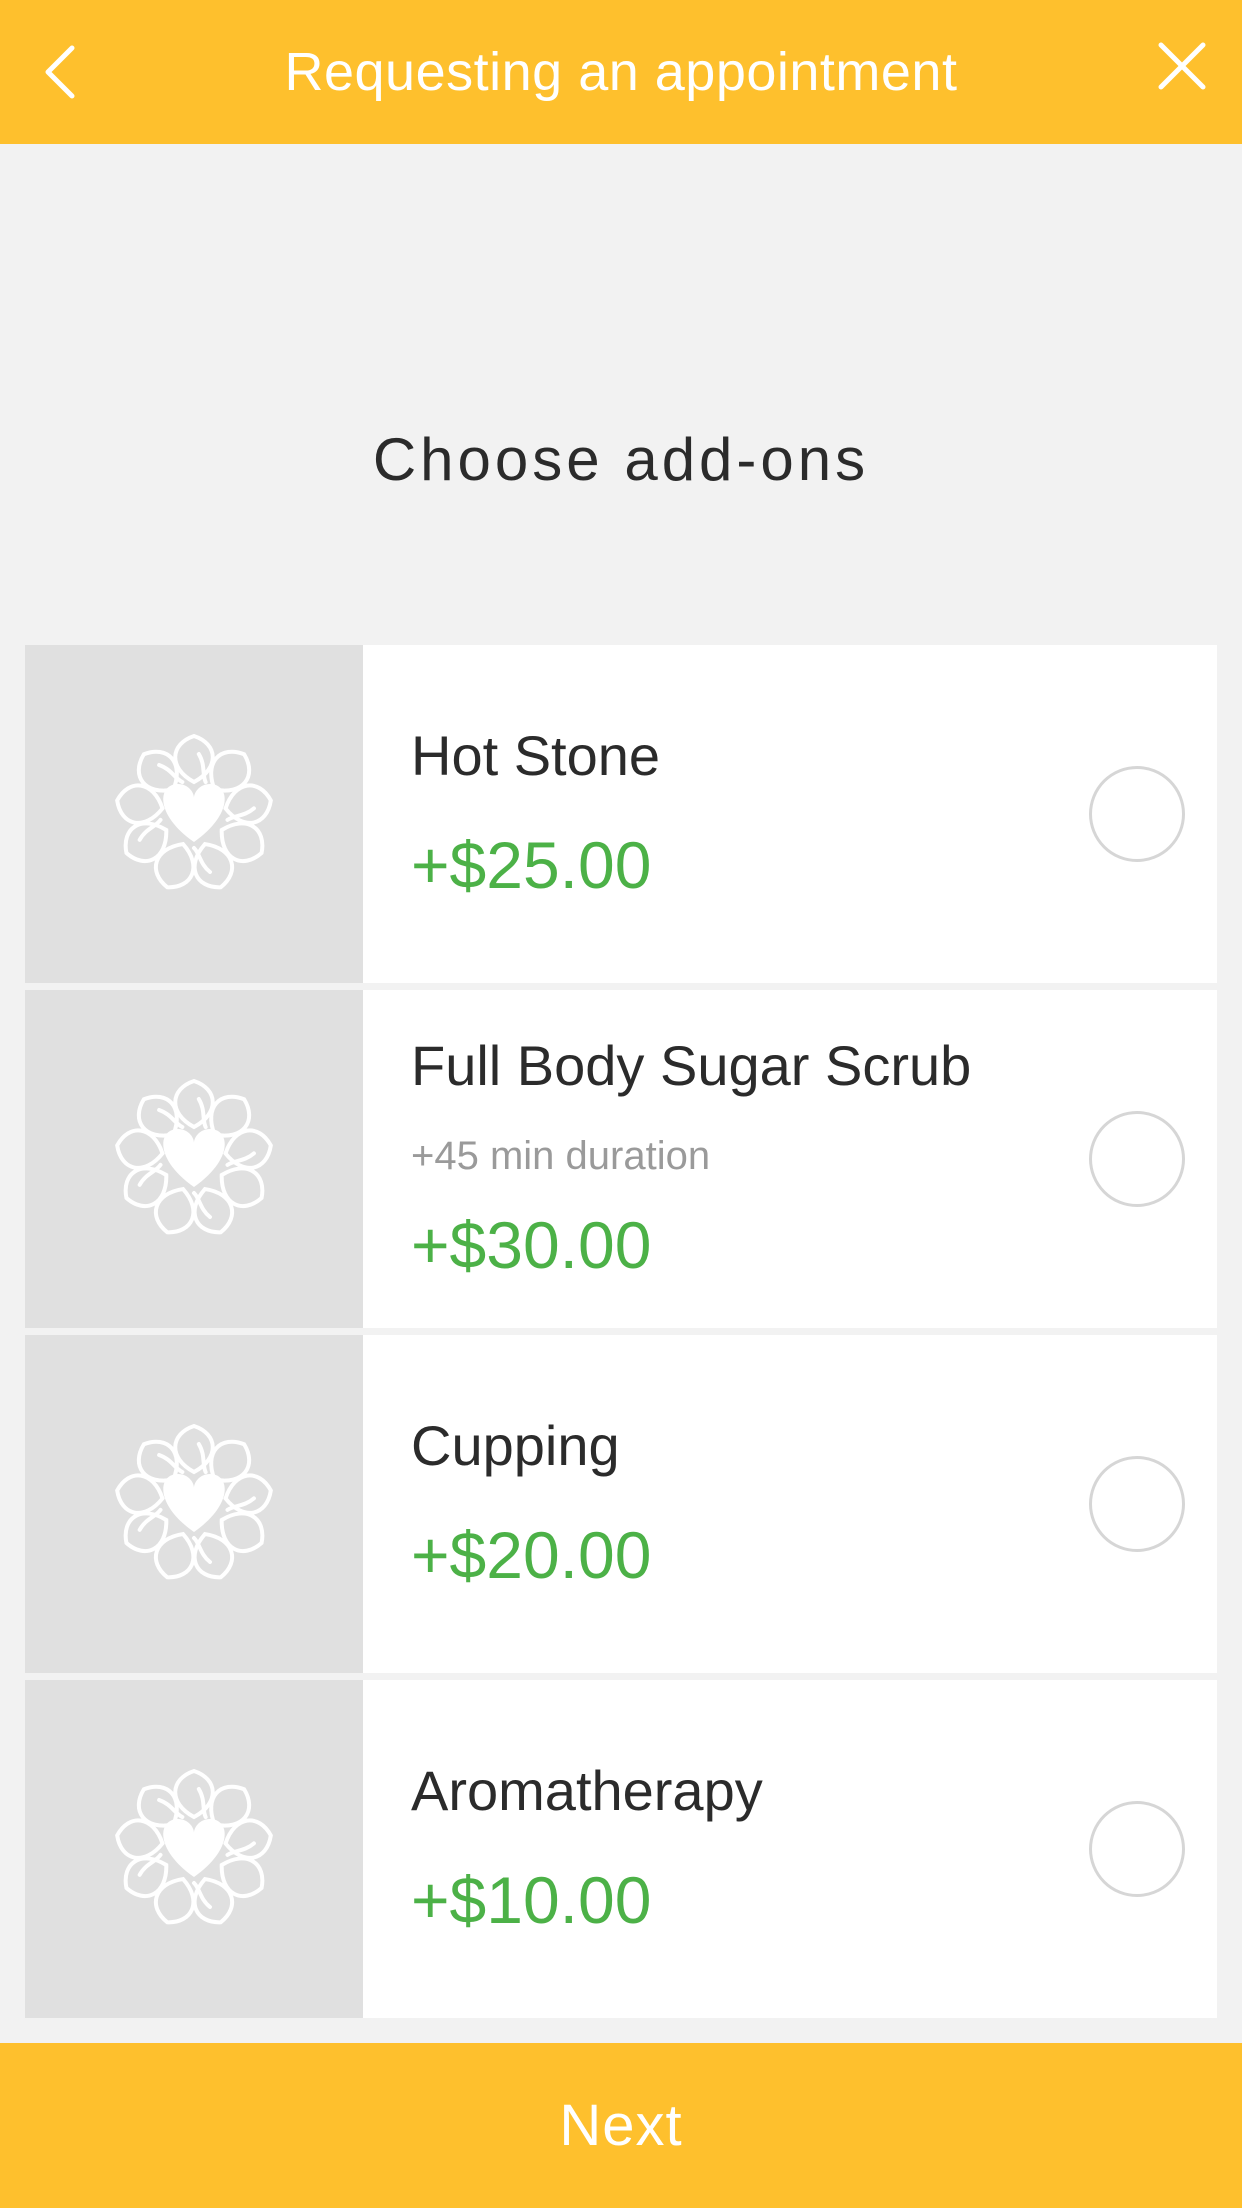 This screenshot has width=1242, height=2208. I want to click on page-title: Requesting an appointment, so click(621, 72).